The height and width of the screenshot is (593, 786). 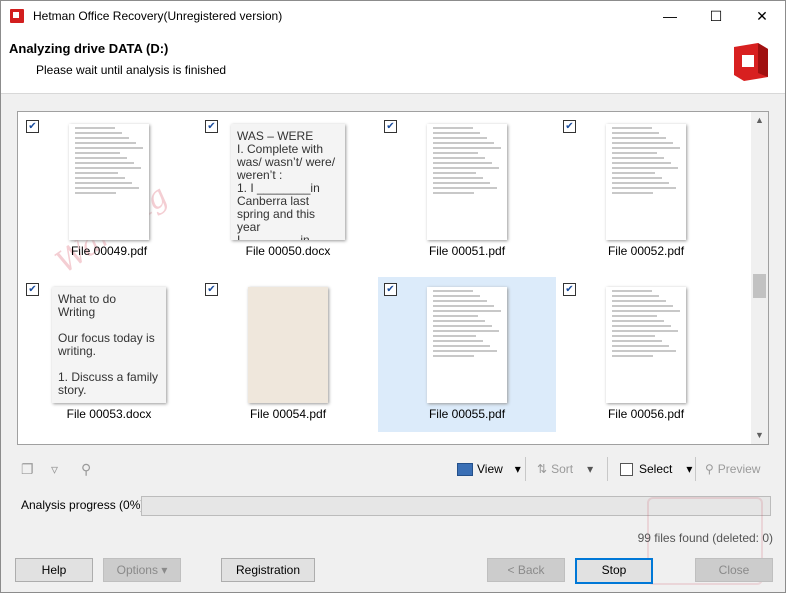 I want to click on file-name: File 00053.docx, so click(x=109, y=414).